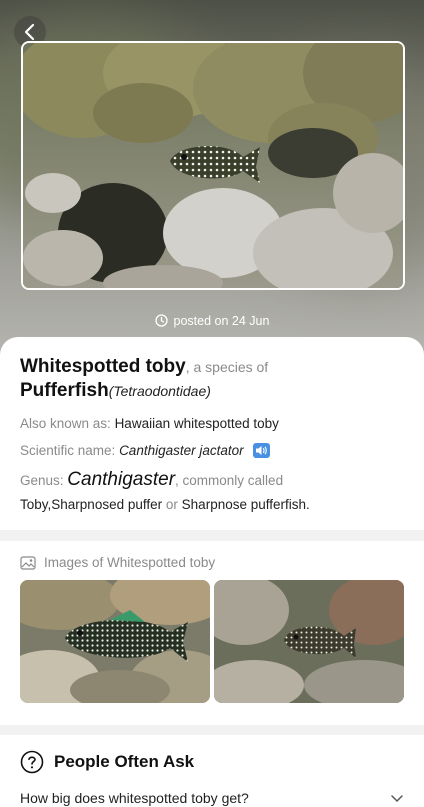 The image size is (424, 807). I want to click on family-common-name: Pufferfish, so click(64, 390).